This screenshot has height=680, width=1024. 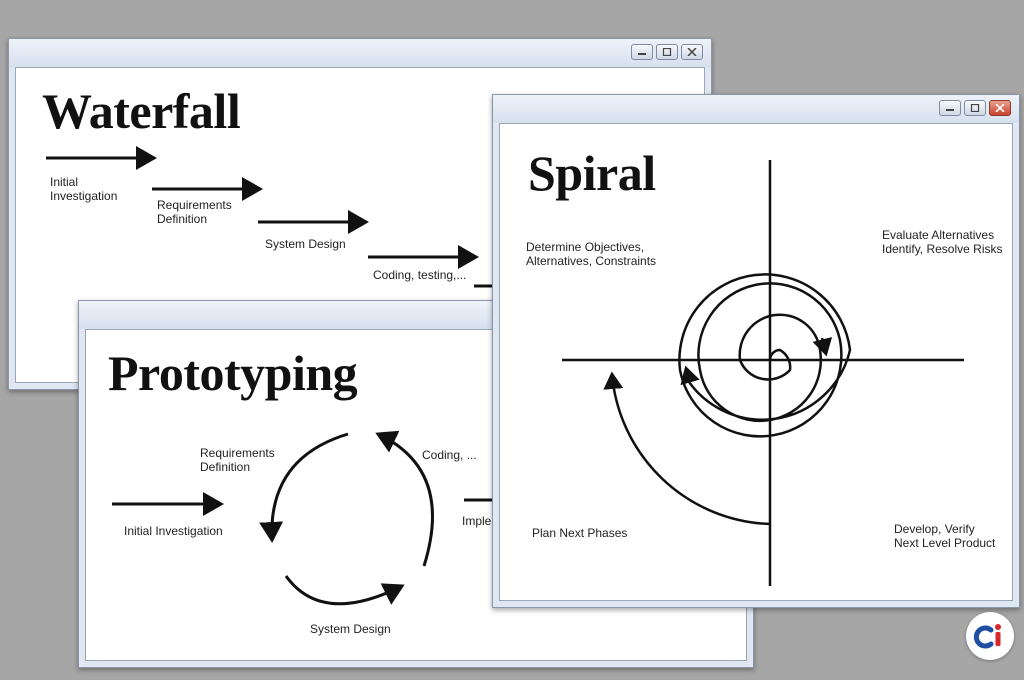 I want to click on spiral-quadrant-bottom-right: Develop, Verify Next Level Product, so click(x=945, y=536).